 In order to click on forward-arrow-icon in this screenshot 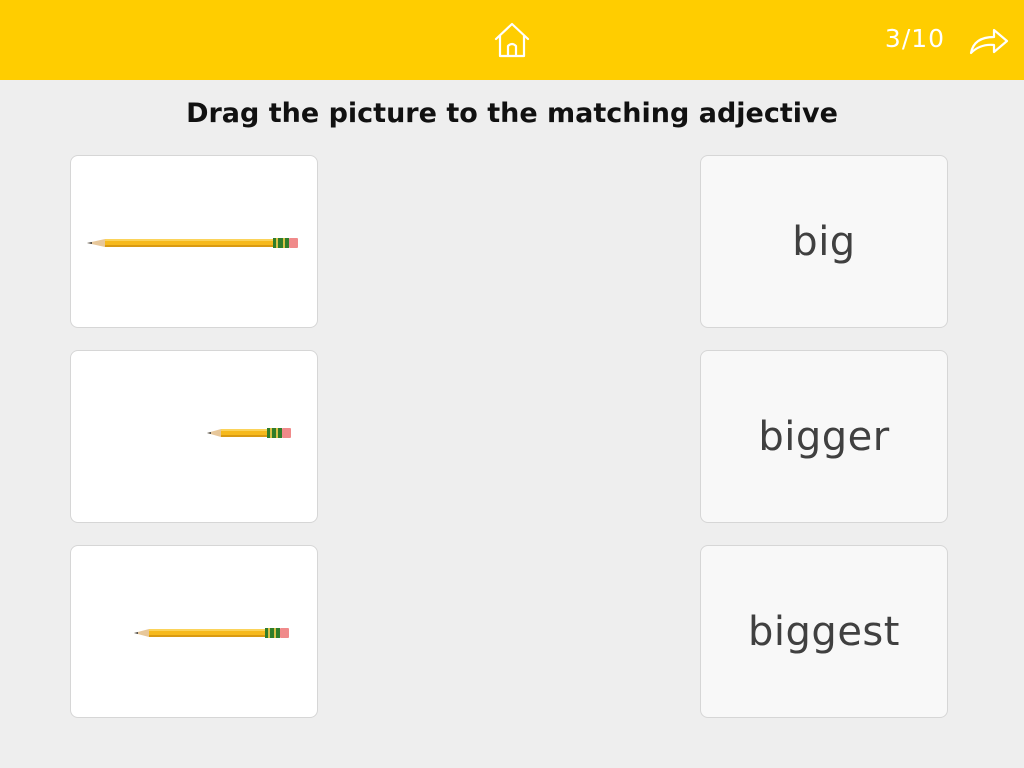, I will do `click(989, 41)`.